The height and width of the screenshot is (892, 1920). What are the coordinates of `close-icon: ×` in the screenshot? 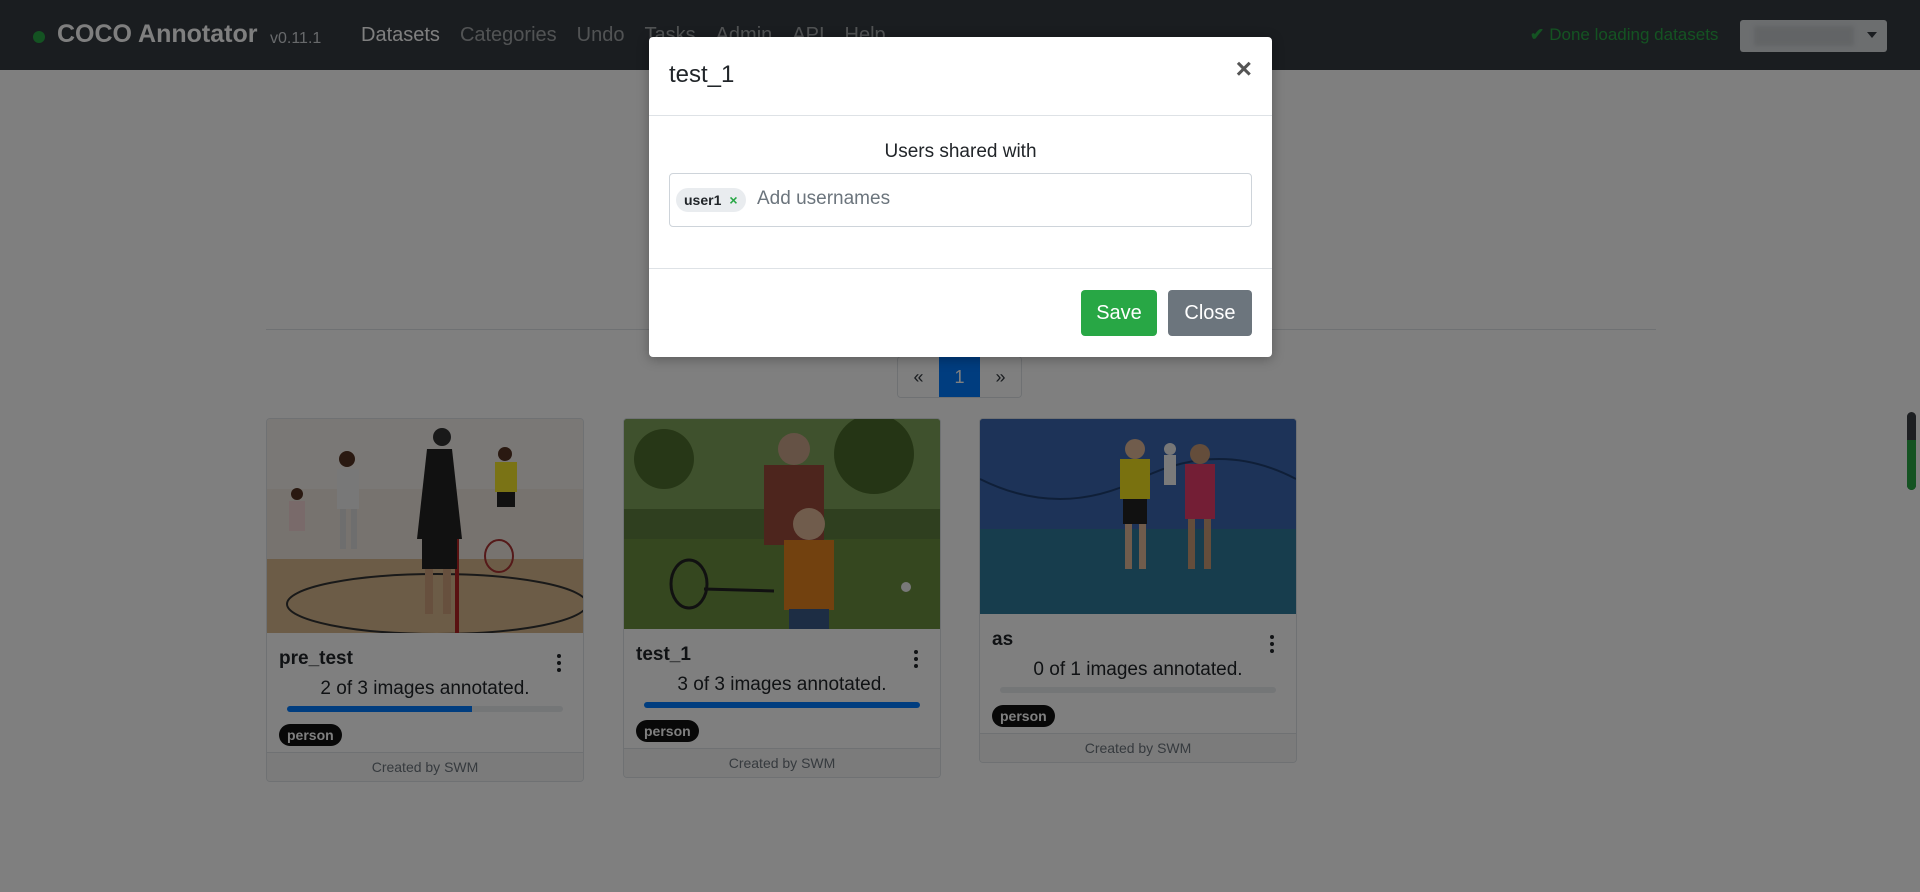 It's located at (1244, 69).